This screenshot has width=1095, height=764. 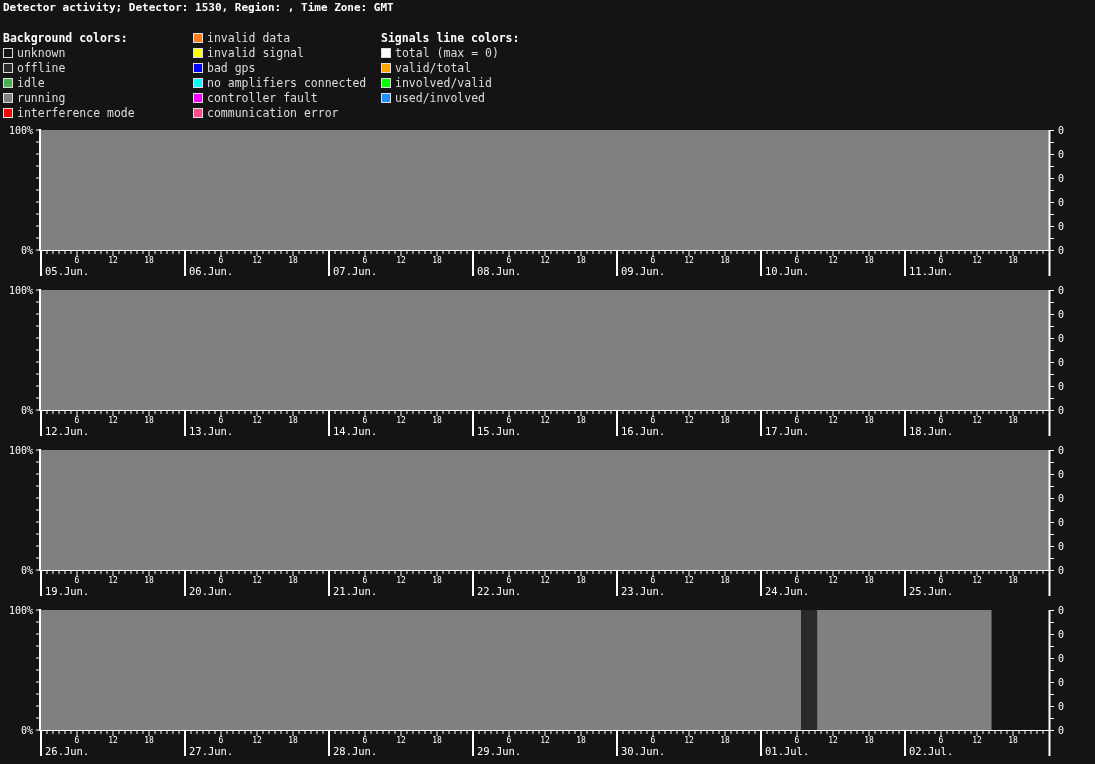 What do you see at coordinates (499, 591) in the screenshot?
I see `day-label: 22.Jun.` at bounding box center [499, 591].